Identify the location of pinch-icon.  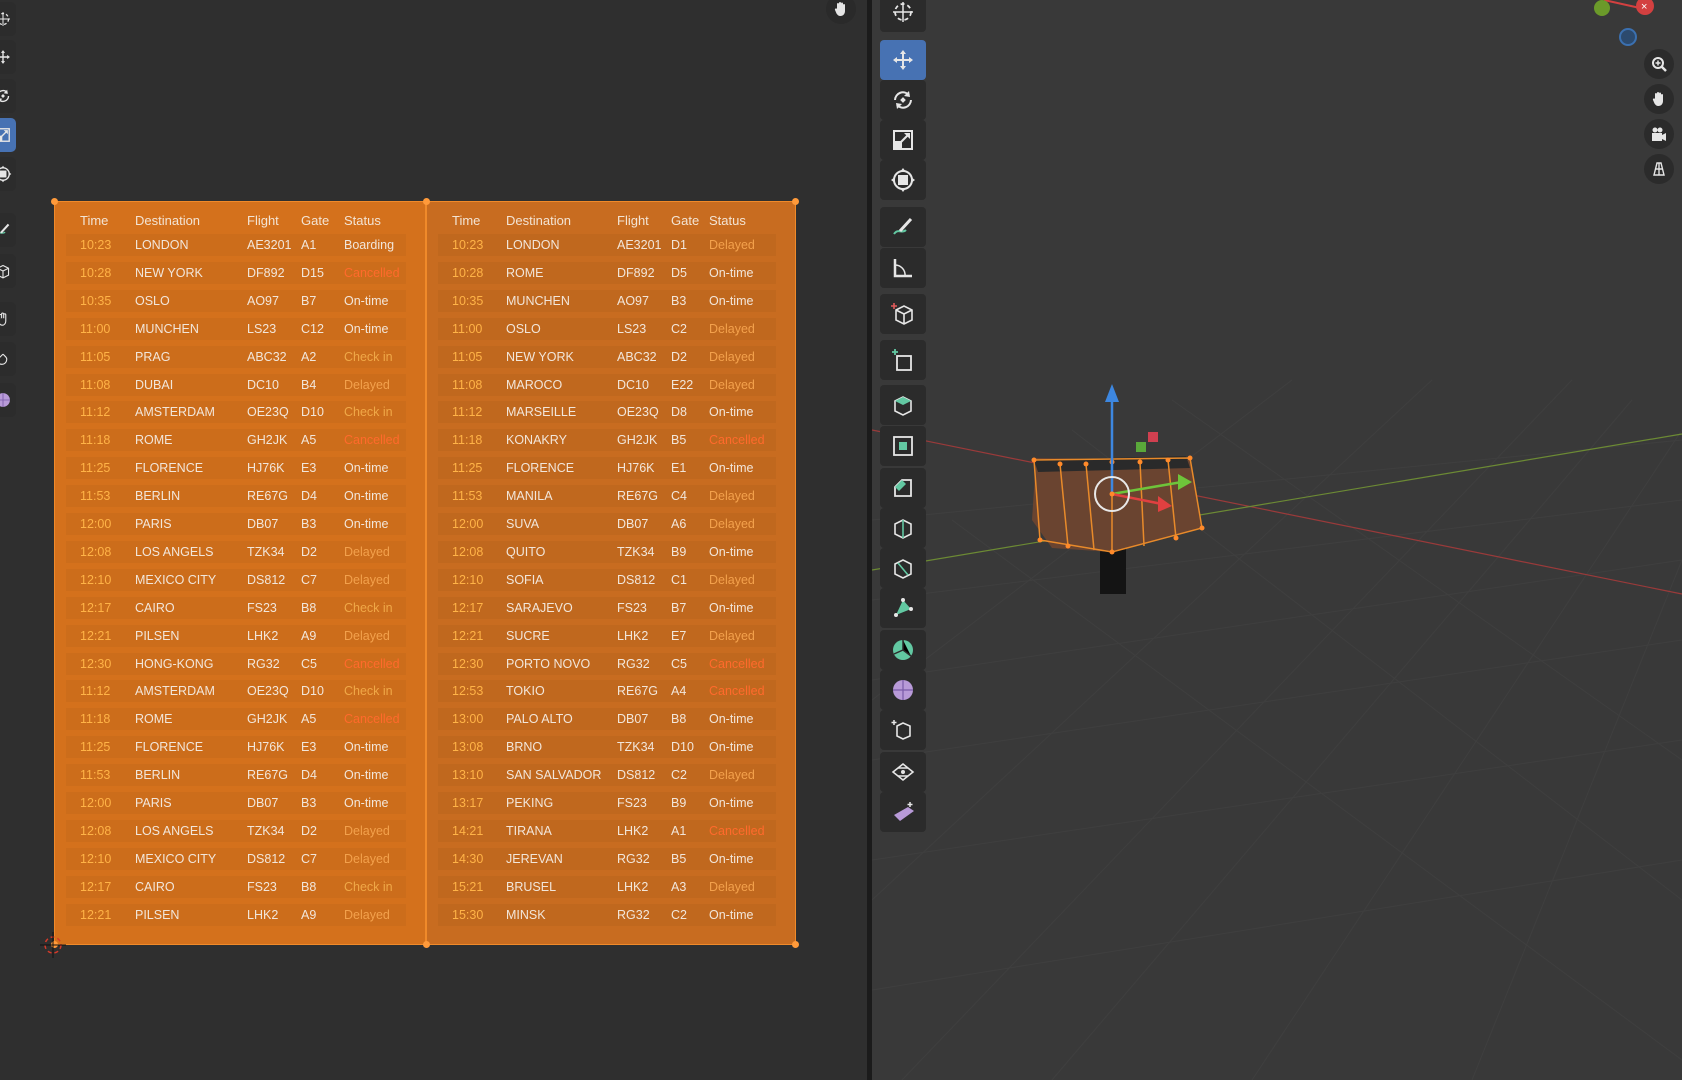
(8, 359).